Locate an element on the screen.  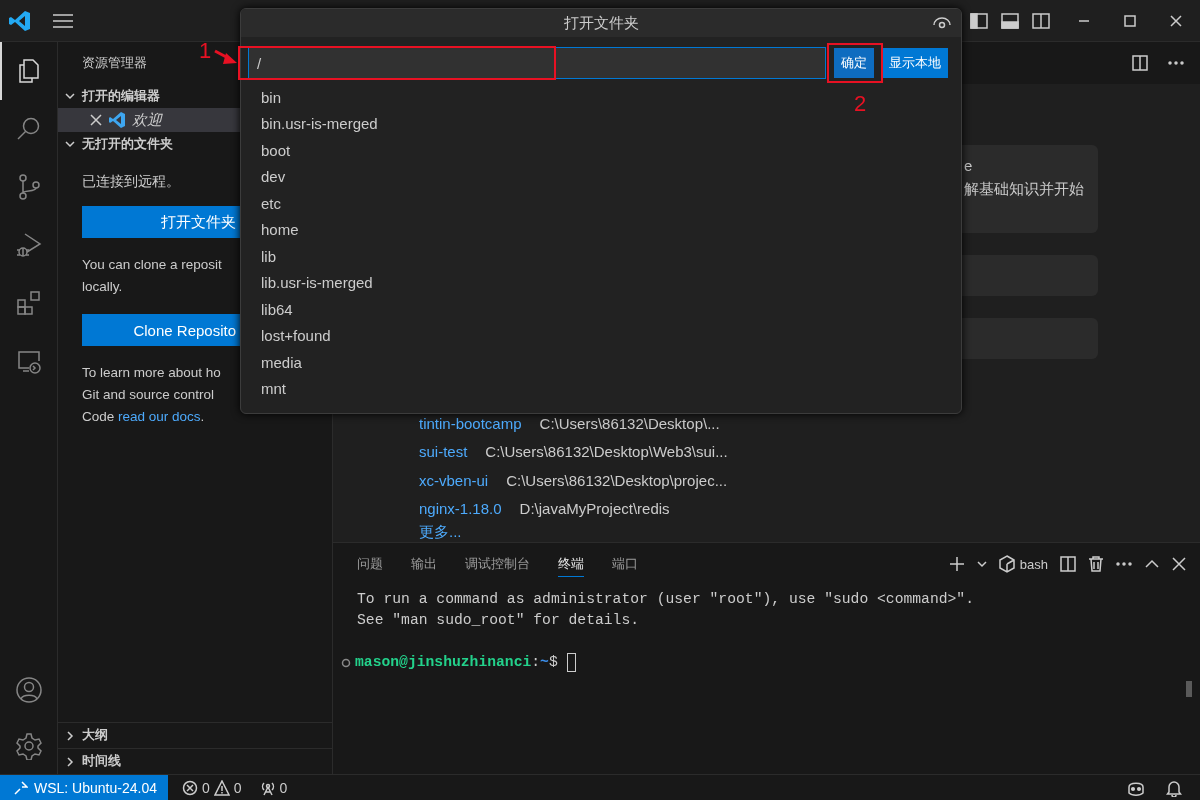
sidebar-layout-icon is located at coordinates (979, 20).